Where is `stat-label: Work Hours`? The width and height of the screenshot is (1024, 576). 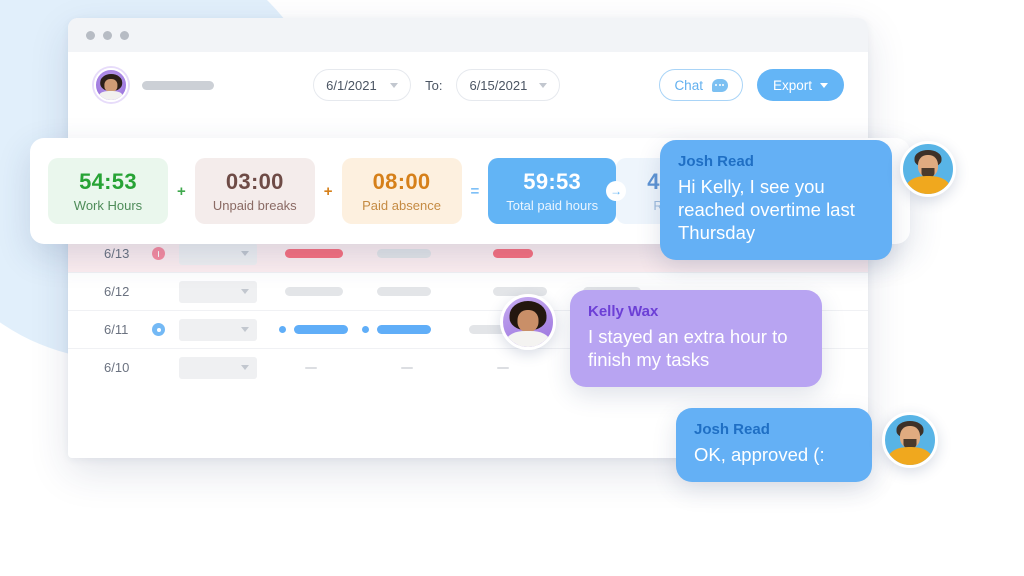 stat-label: Work Hours is located at coordinates (108, 205).